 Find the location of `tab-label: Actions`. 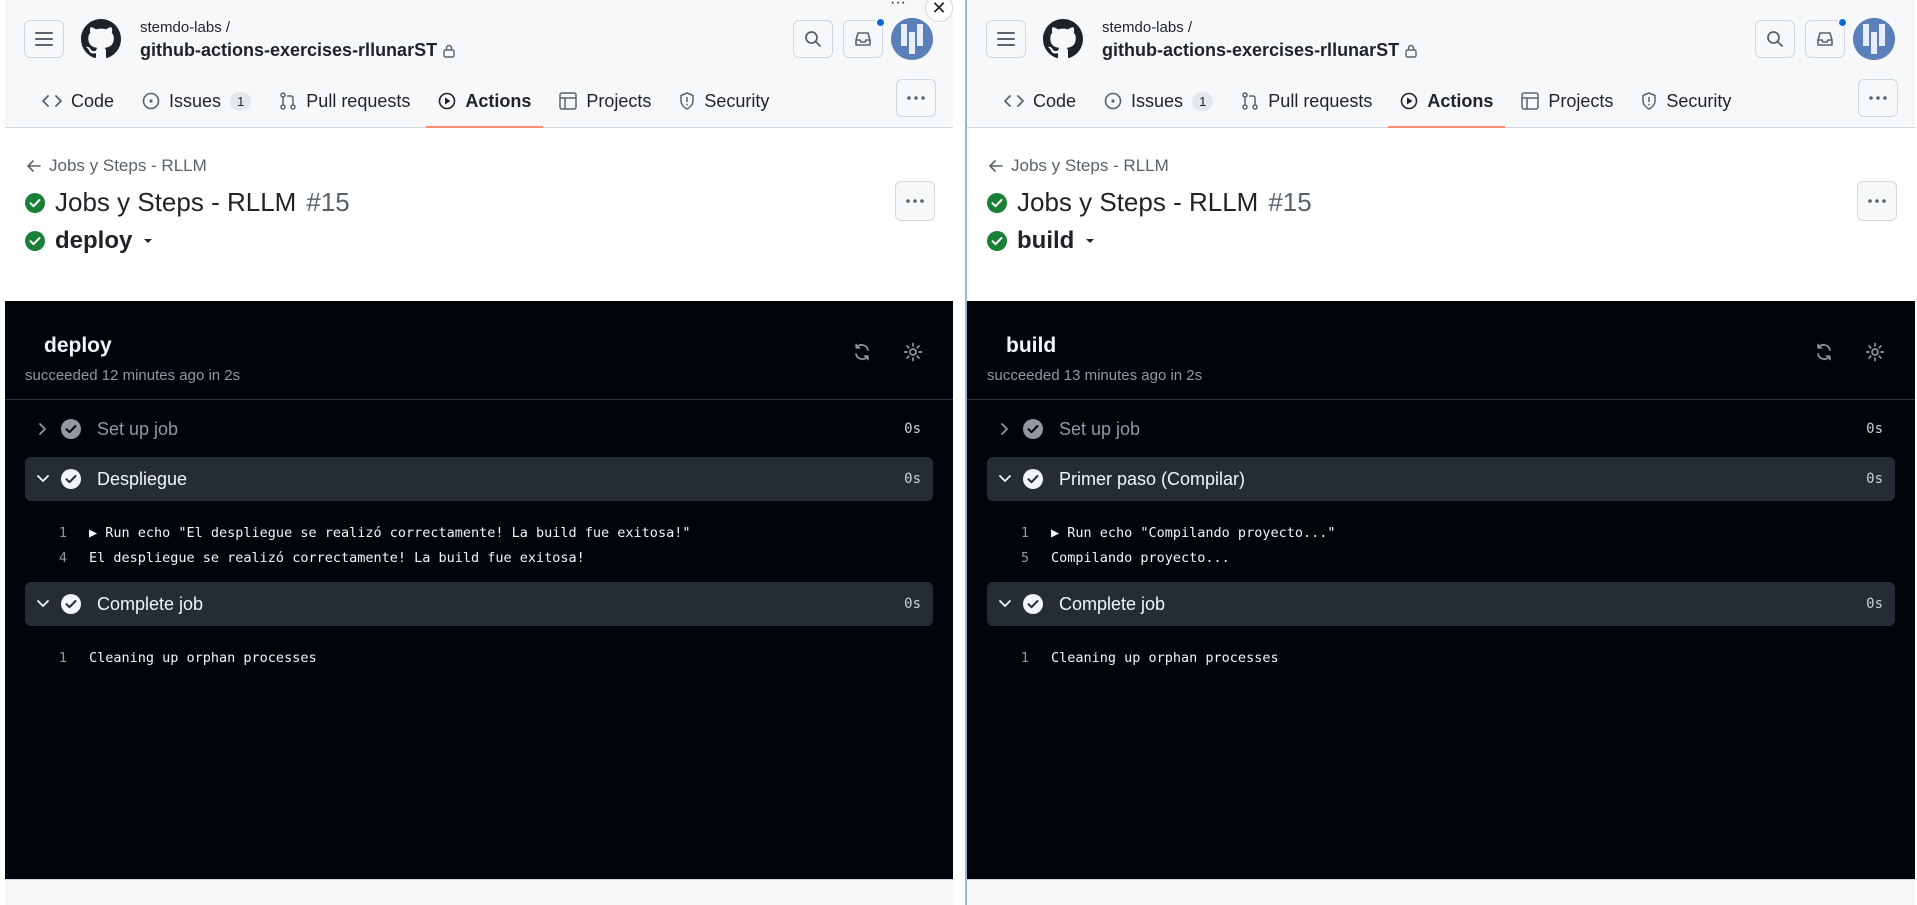

tab-label: Actions is located at coordinates (498, 100).